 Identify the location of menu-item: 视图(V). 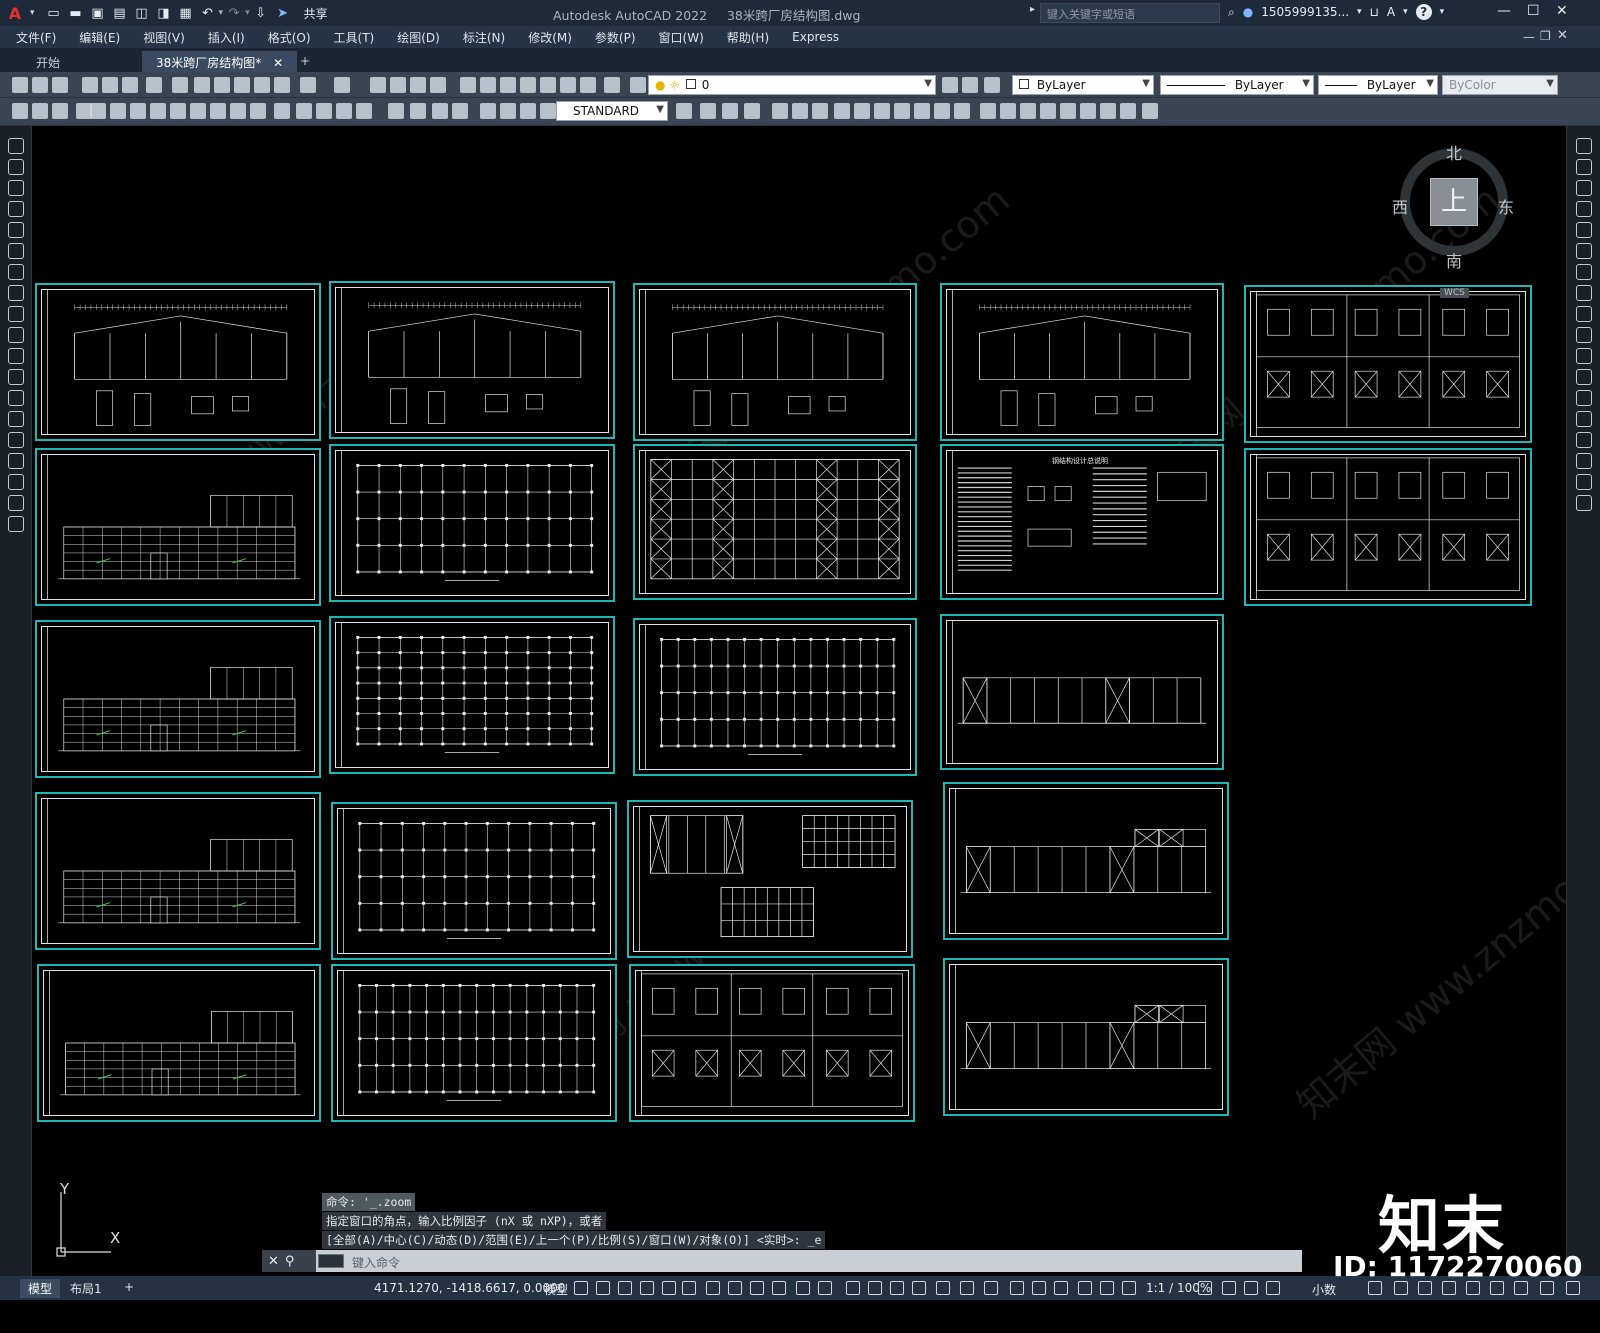
(164, 37).